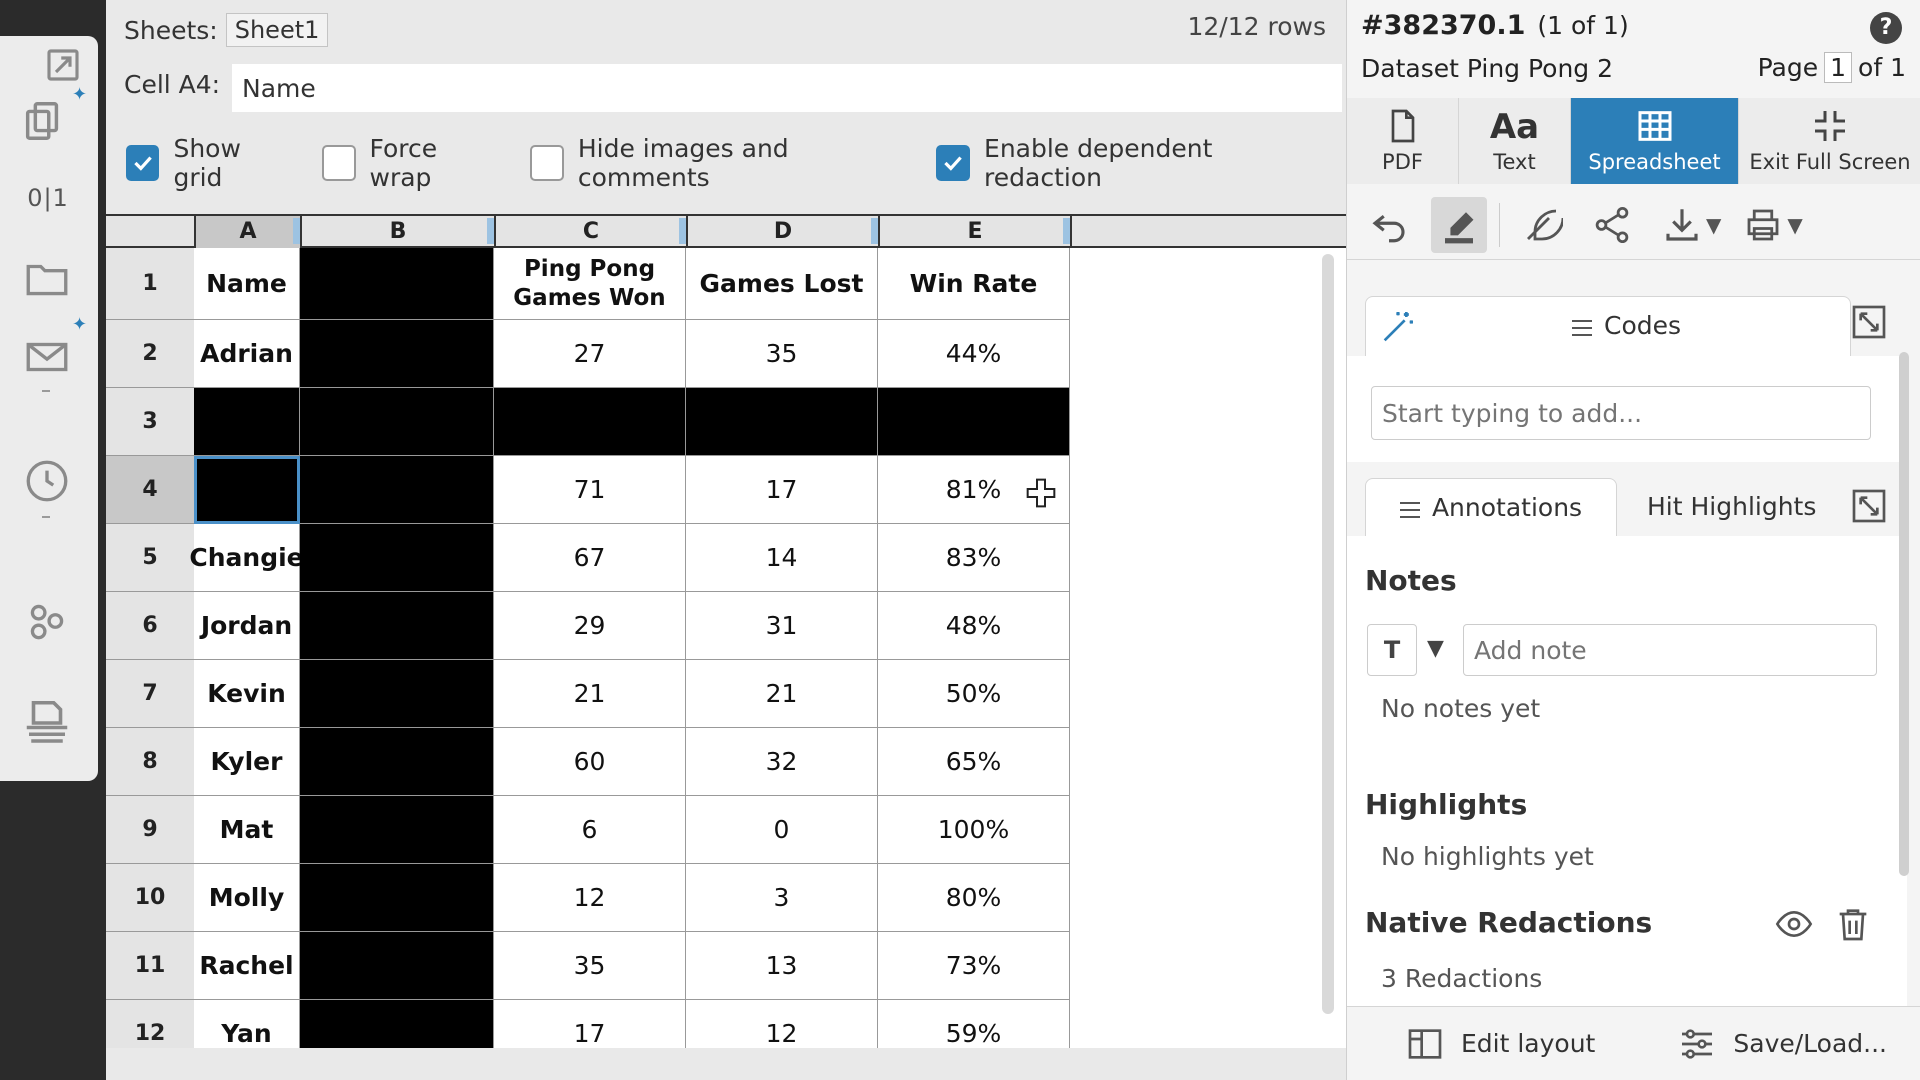 Image resolution: width=1920 pixels, height=1080 pixels. I want to click on header-cell: Games Lost, so click(782, 284).